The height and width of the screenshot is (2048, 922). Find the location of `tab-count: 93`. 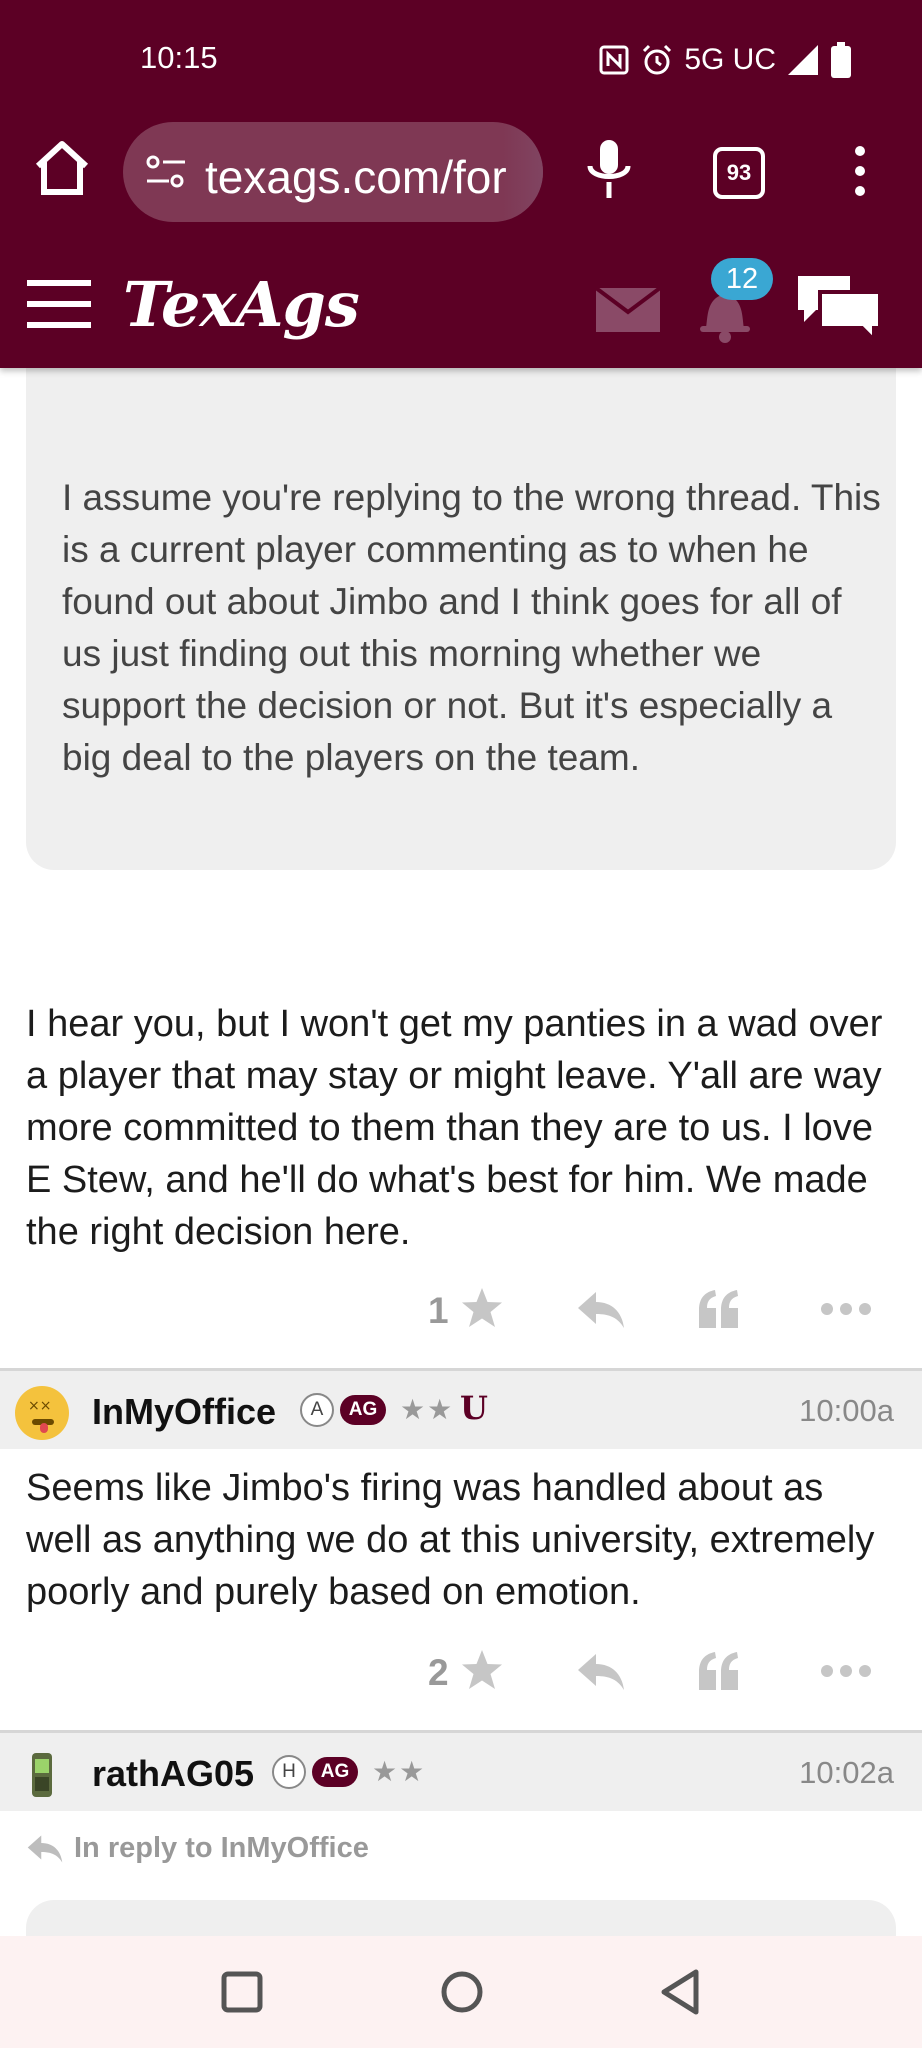

tab-count: 93 is located at coordinates (739, 172).